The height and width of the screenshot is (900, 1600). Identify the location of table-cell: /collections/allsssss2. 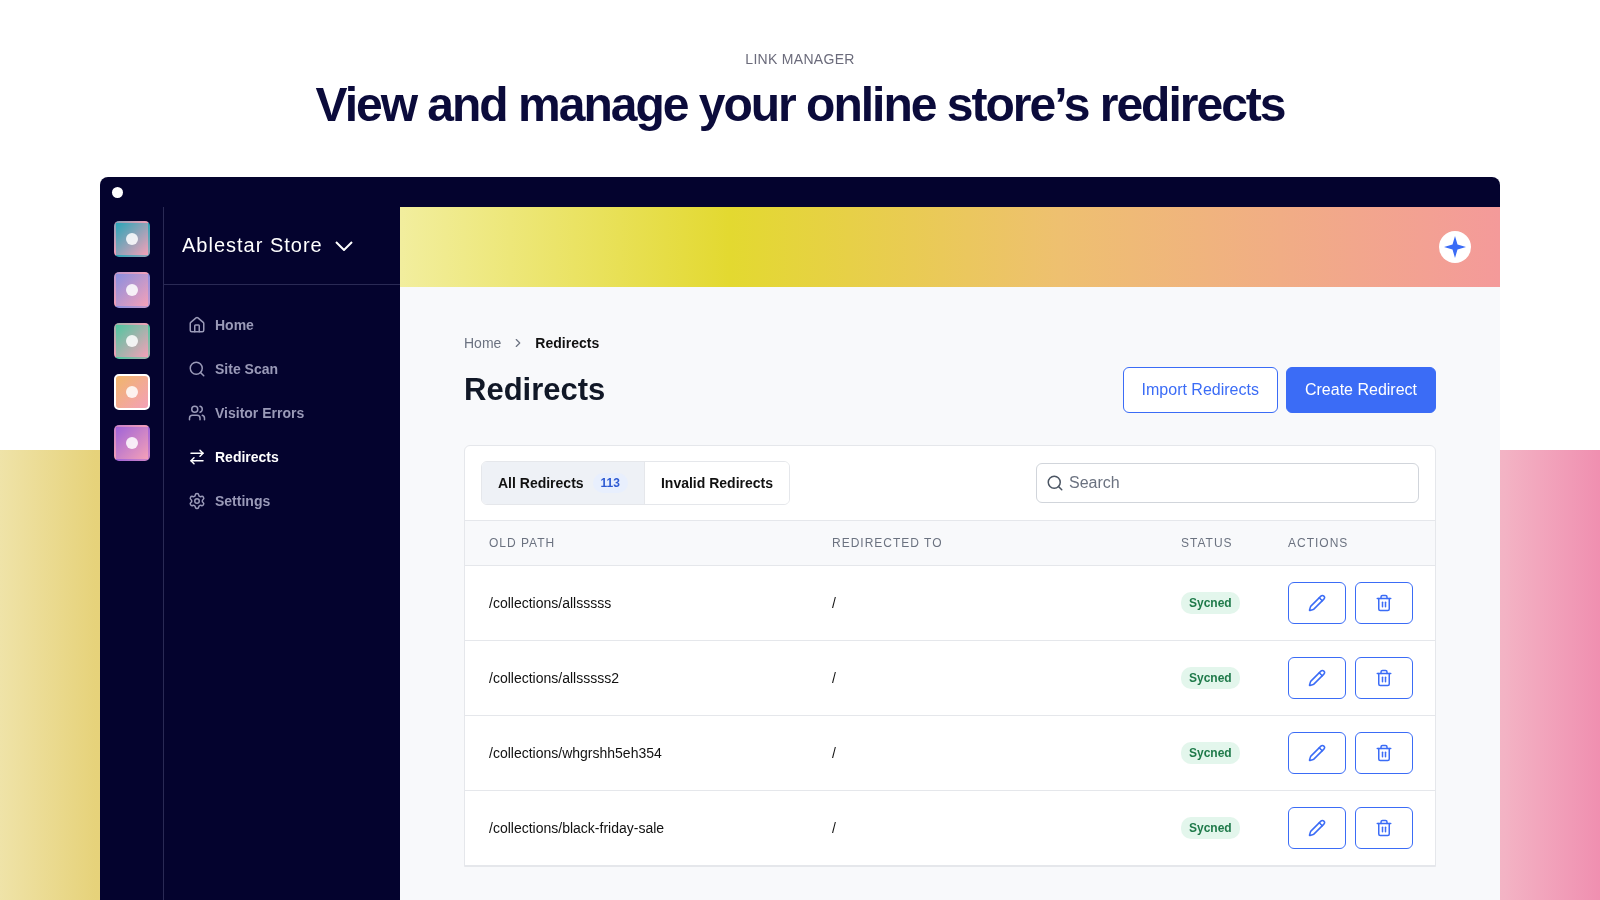
(636, 678).